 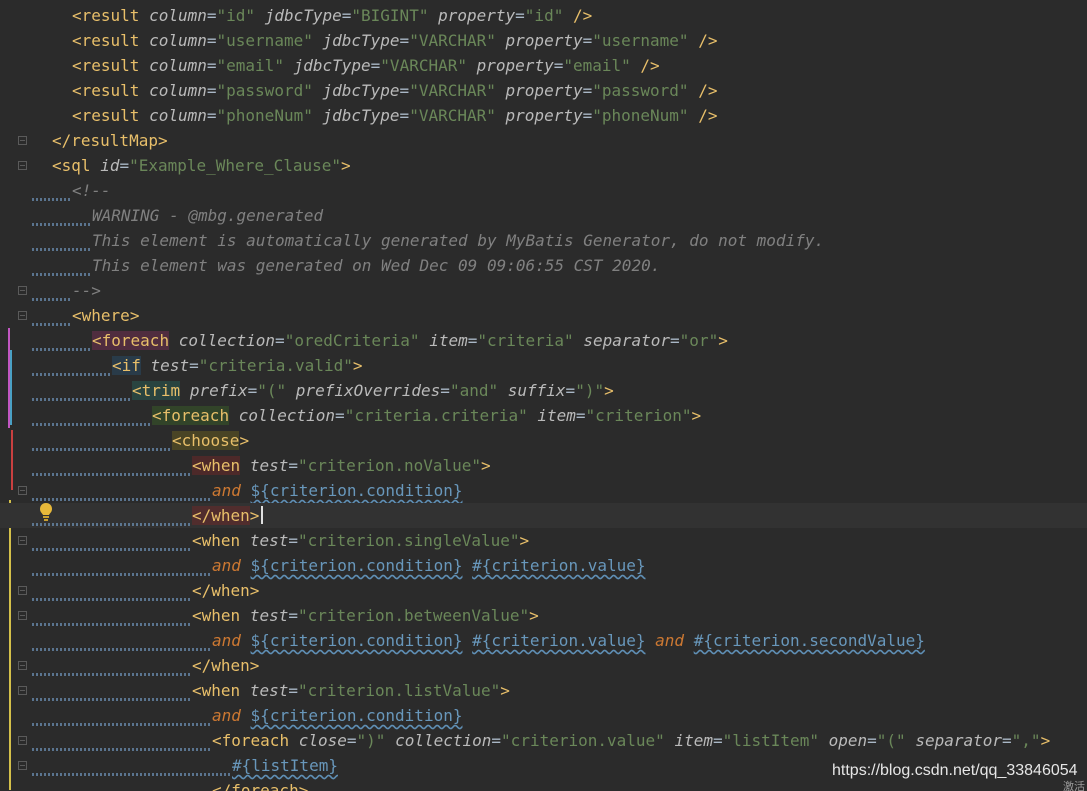 What do you see at coordinates (640, 40) in the screenshot?
I see `code-token: "username"` at bounding box center [640, 40].